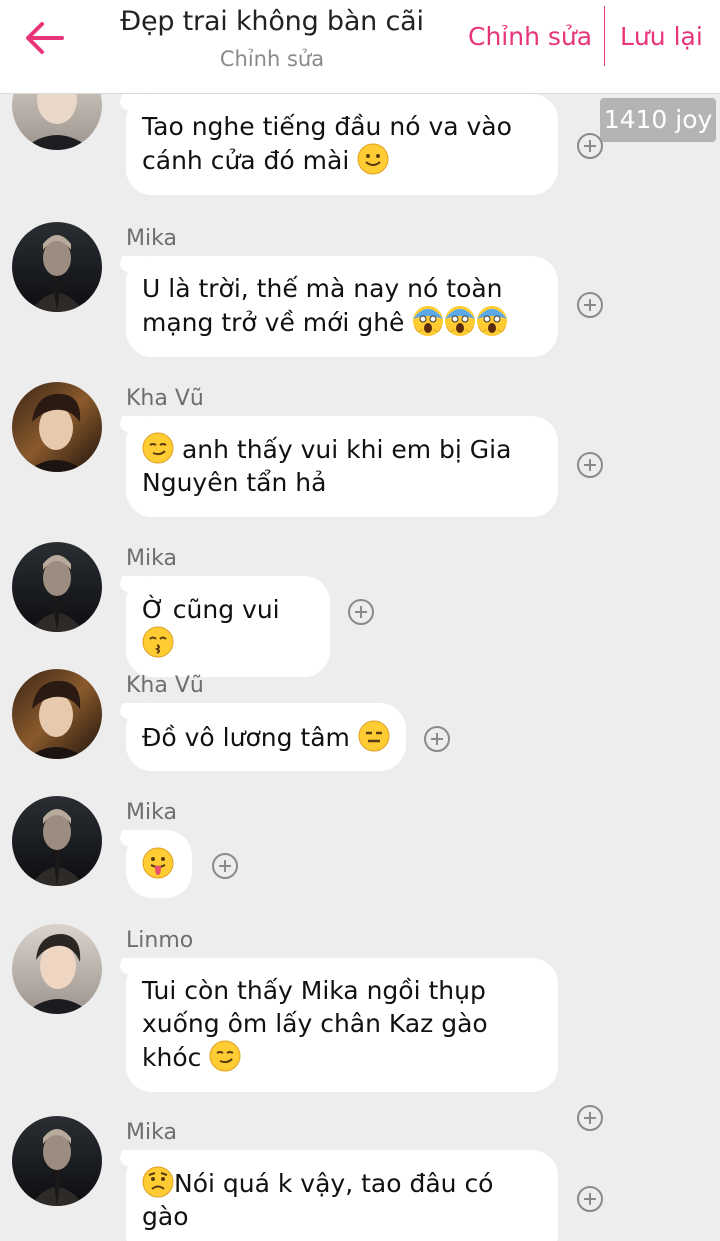  I want to click on chat-title: Đẹp trai không bàn cãi, so click(272, 21).